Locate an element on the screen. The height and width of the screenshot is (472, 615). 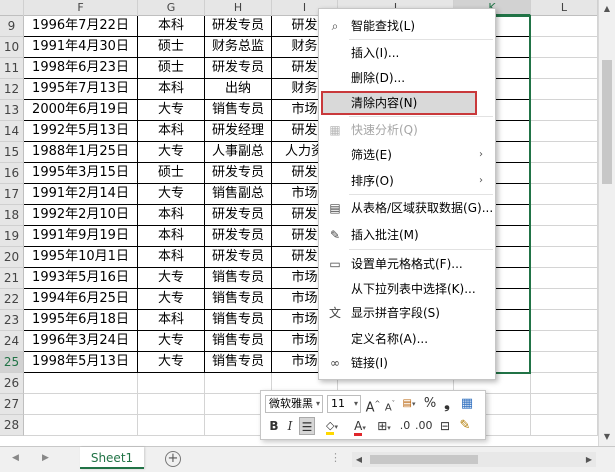
menu-sort: 排序(O) › is located at coordinates (407, 181).